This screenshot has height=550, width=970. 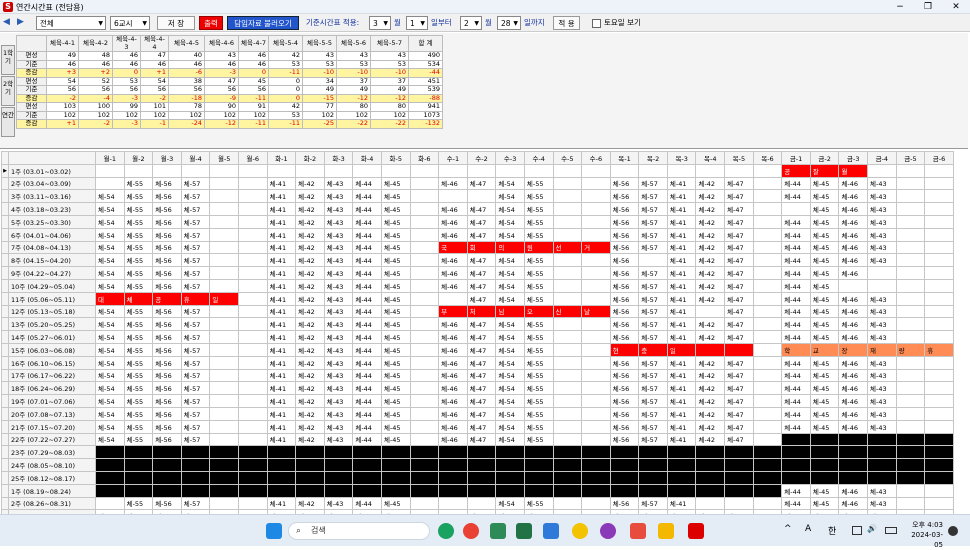 I want to click on timetable-cell: 충, so click(x=653, y=349).